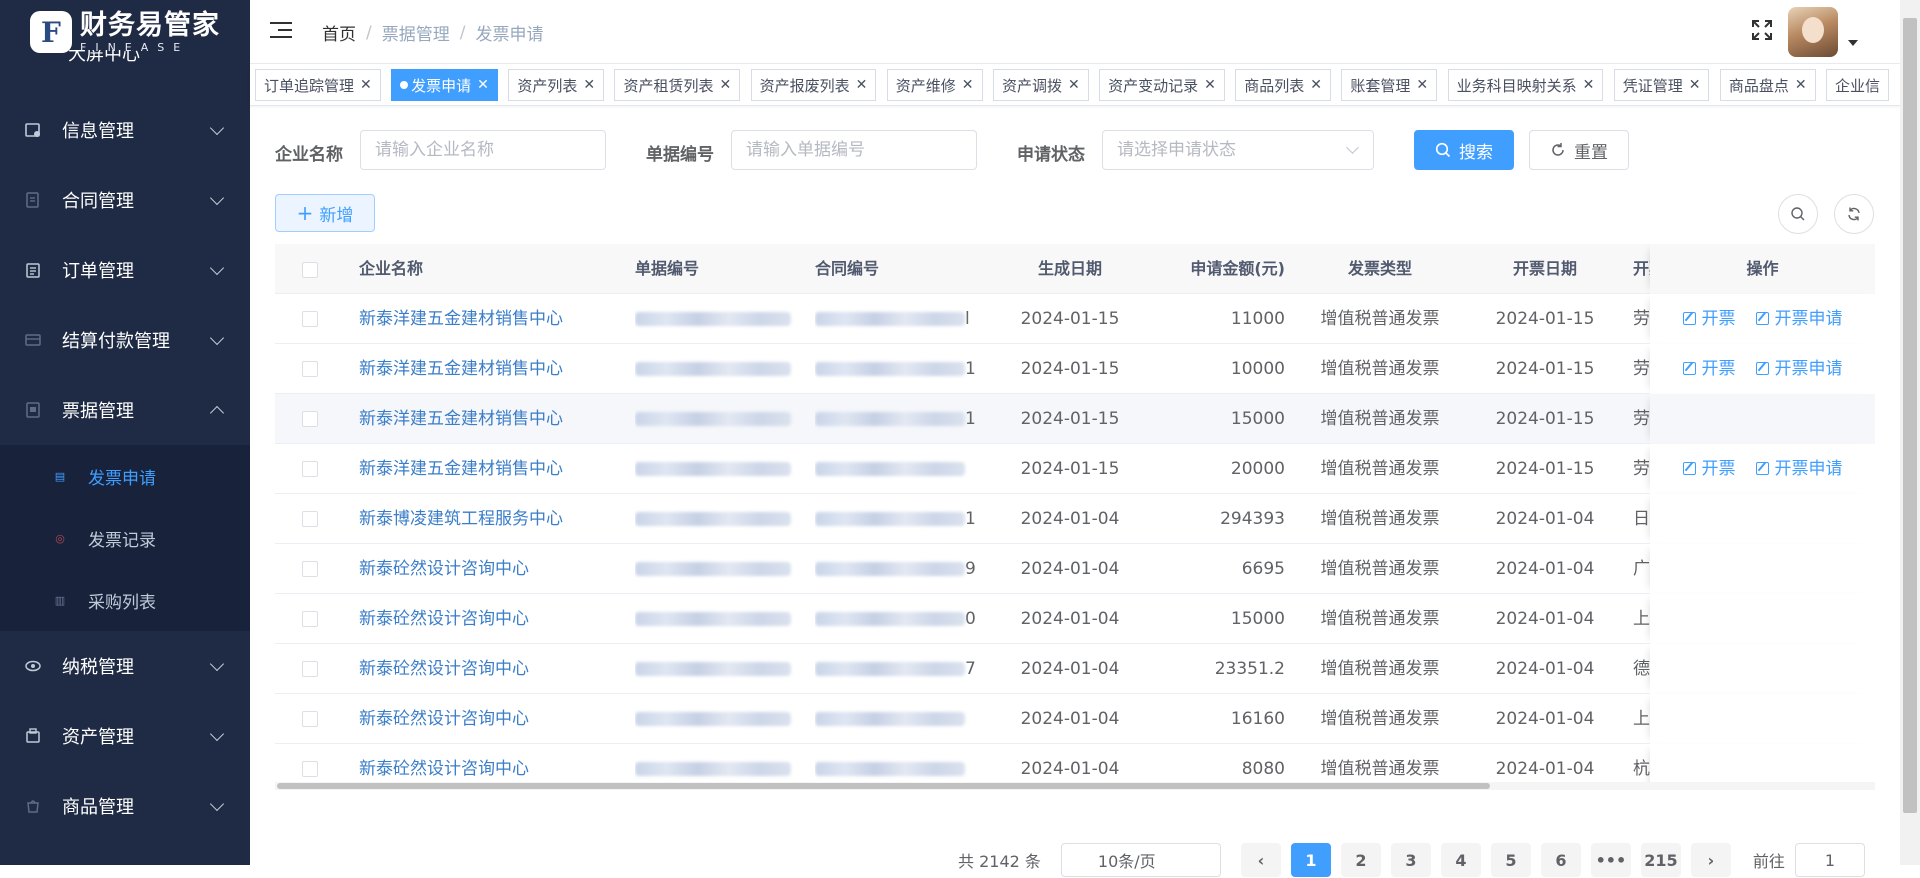  I want to click on page-number-button: 3, so click(1410, 860).